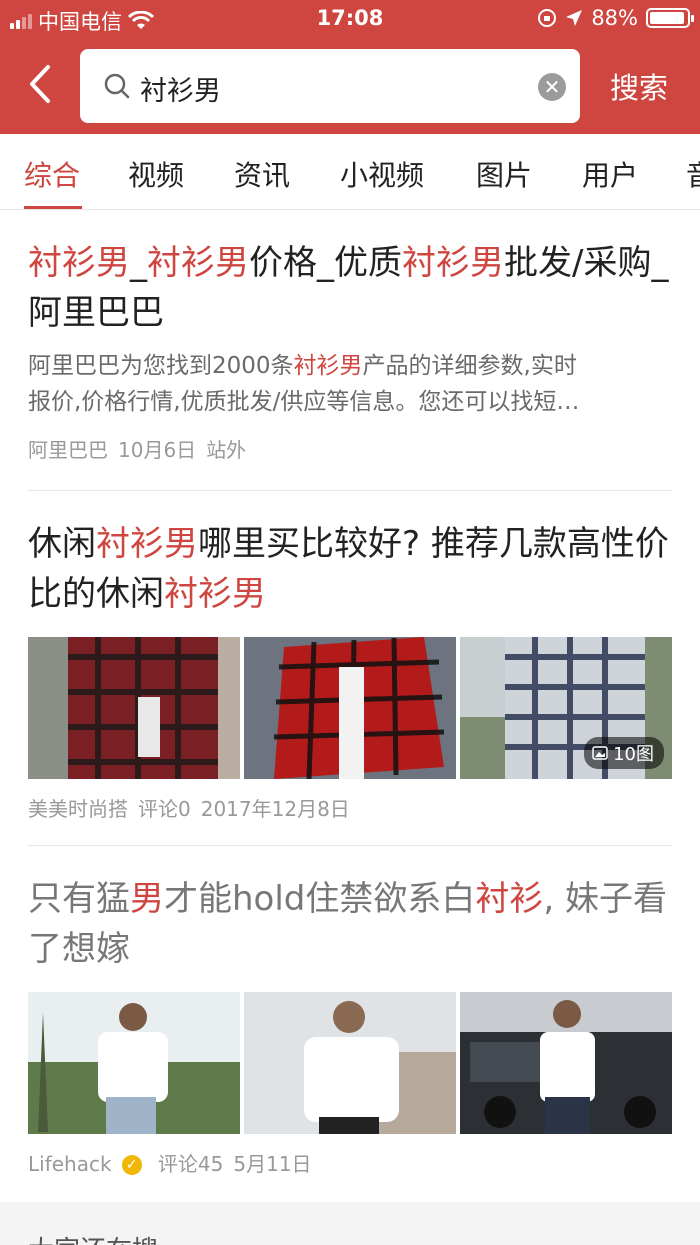 This screenshot has width=700, height=1245. I want to click on result-comments: 评论0, so click(164, 809).